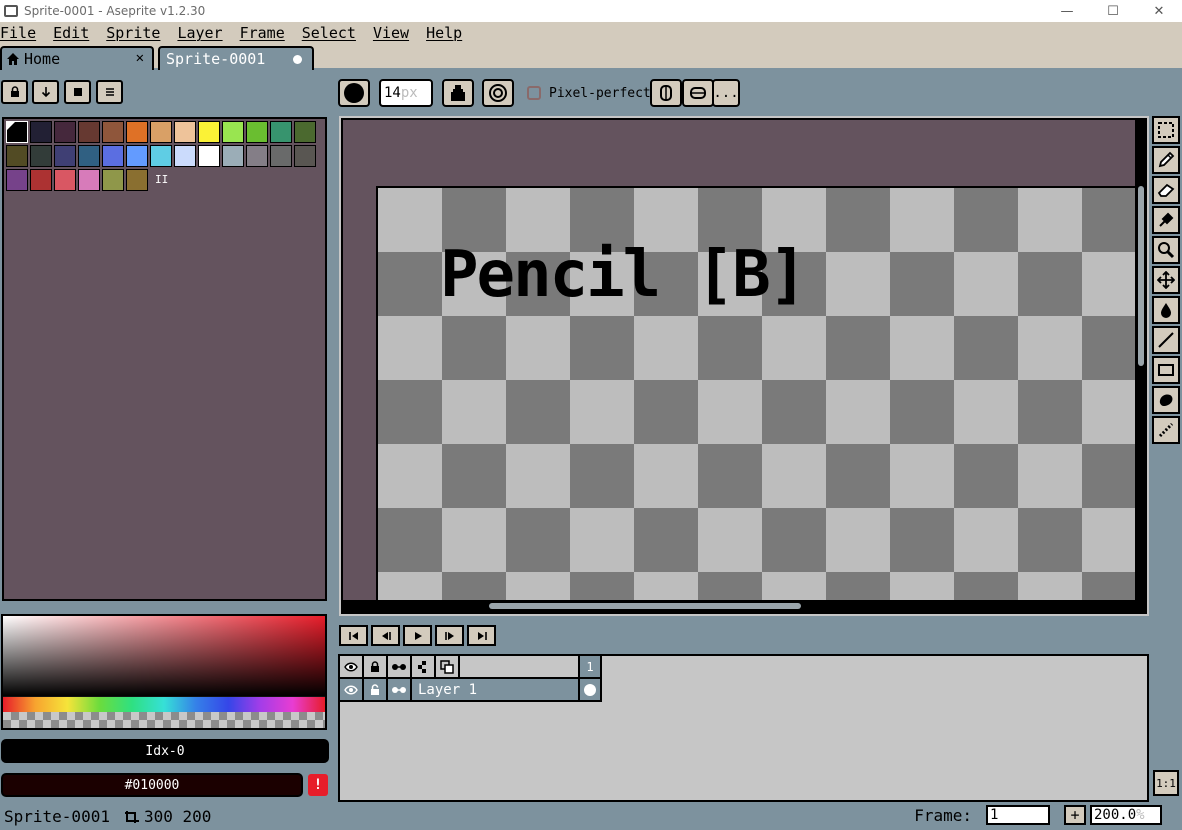  What do you see at coordinates (1075, 815) in the screenshot?
I see `add-frame-button: +` at bounding box center [1075, 815].